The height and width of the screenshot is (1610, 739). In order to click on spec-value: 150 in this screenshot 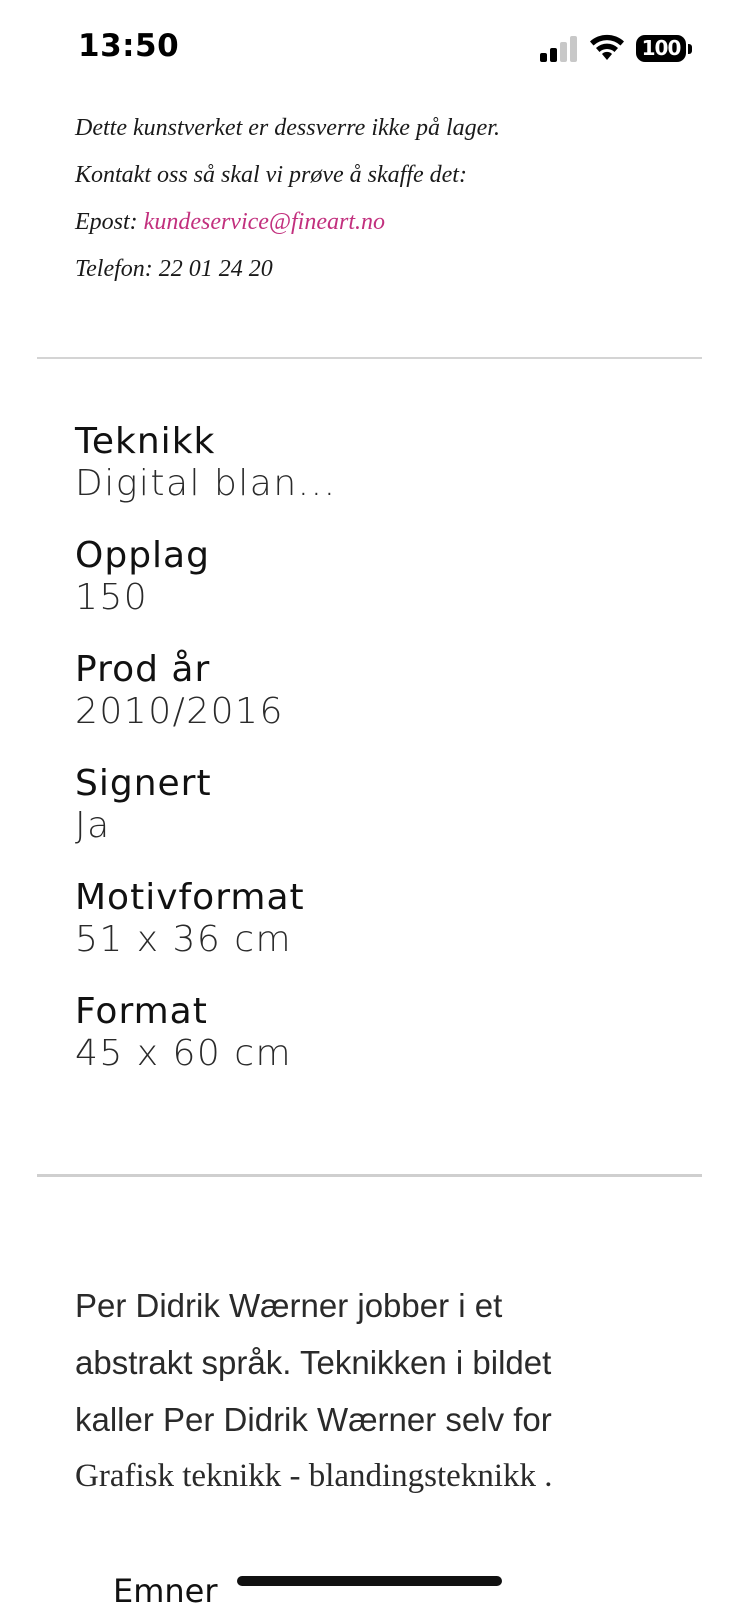, I will do `click(112, 597)`.